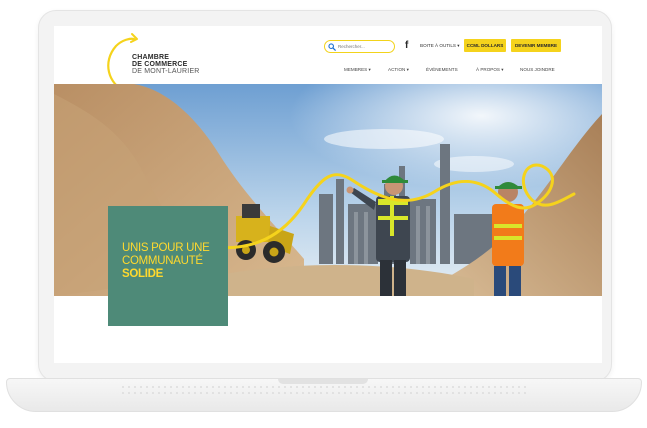 Image resolution: width=647 pixels, height=428 pixels. What do you see at coordinates (485, 45) in the screenshot?
I see `ccml-dollars-button: CCML DOLLARS` at bounding box center [485, 45].